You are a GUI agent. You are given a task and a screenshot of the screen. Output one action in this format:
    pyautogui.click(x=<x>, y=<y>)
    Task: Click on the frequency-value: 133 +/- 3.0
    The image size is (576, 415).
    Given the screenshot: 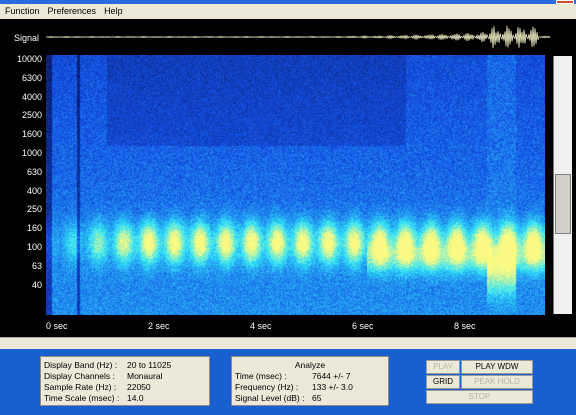 What is the action you would take?
    pyautogui.click(x=332, y=387)
    